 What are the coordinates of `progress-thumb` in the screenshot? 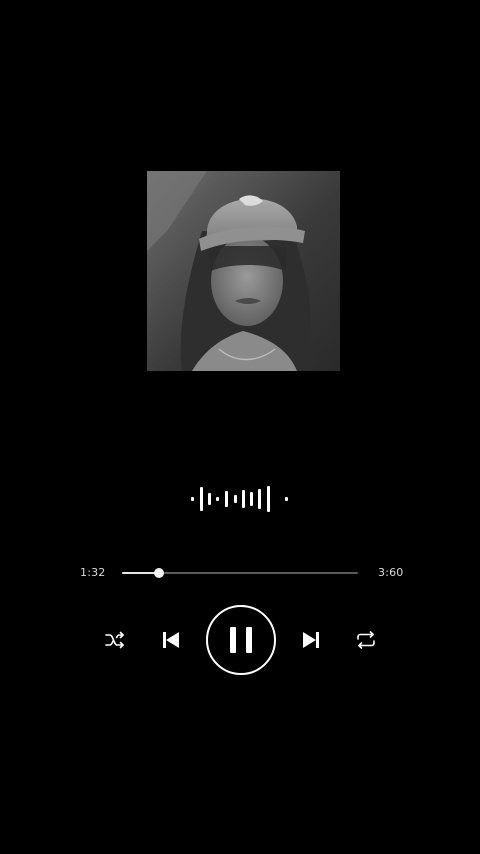 It's located at (159, 573).